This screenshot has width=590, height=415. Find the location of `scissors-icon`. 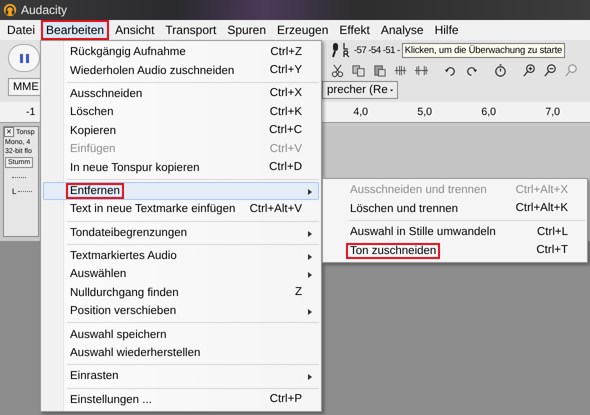

scissors-icon is located at coordinates (337, 70).